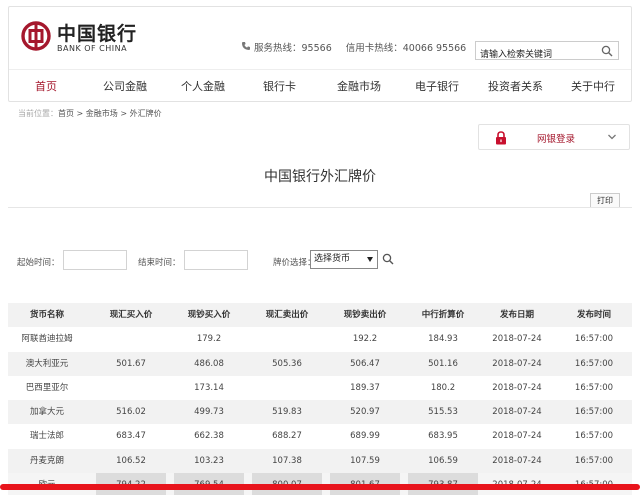  Describe the element at coordinates (365, 387) in the screenshot. I see `table-cell: 189.37` at that location.